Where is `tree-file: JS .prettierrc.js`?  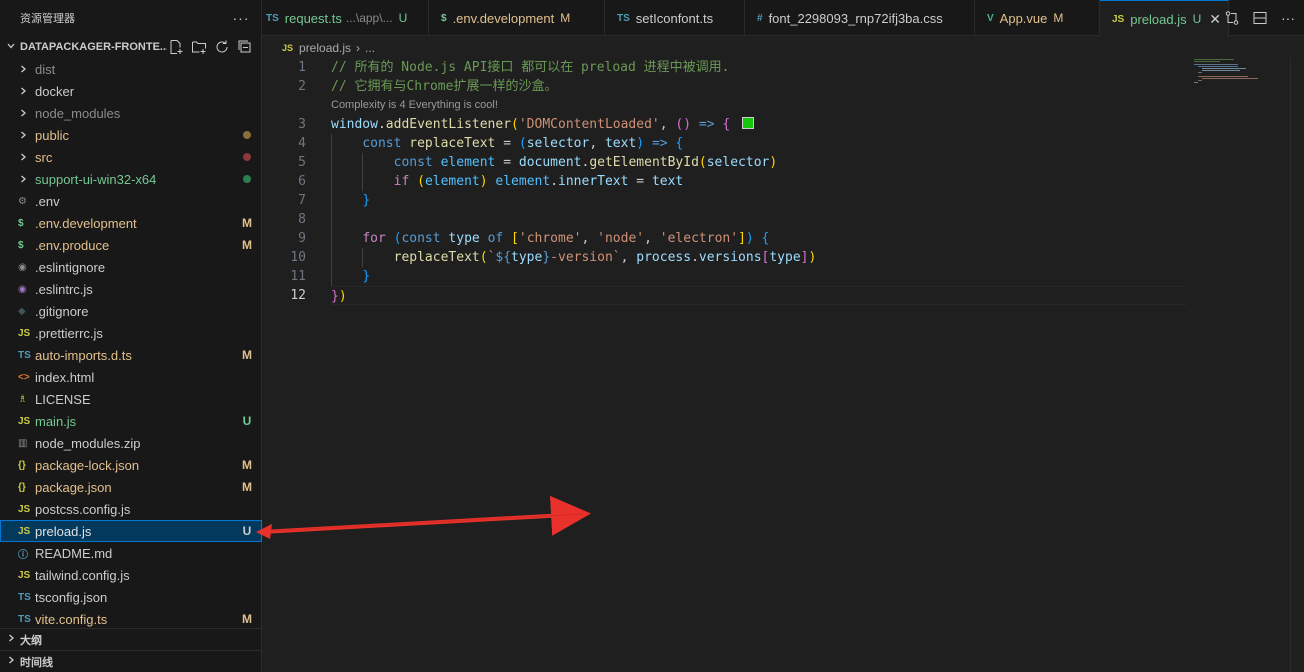 tree-file: JS .prettierrc.js is located at coordinates (131, 333).